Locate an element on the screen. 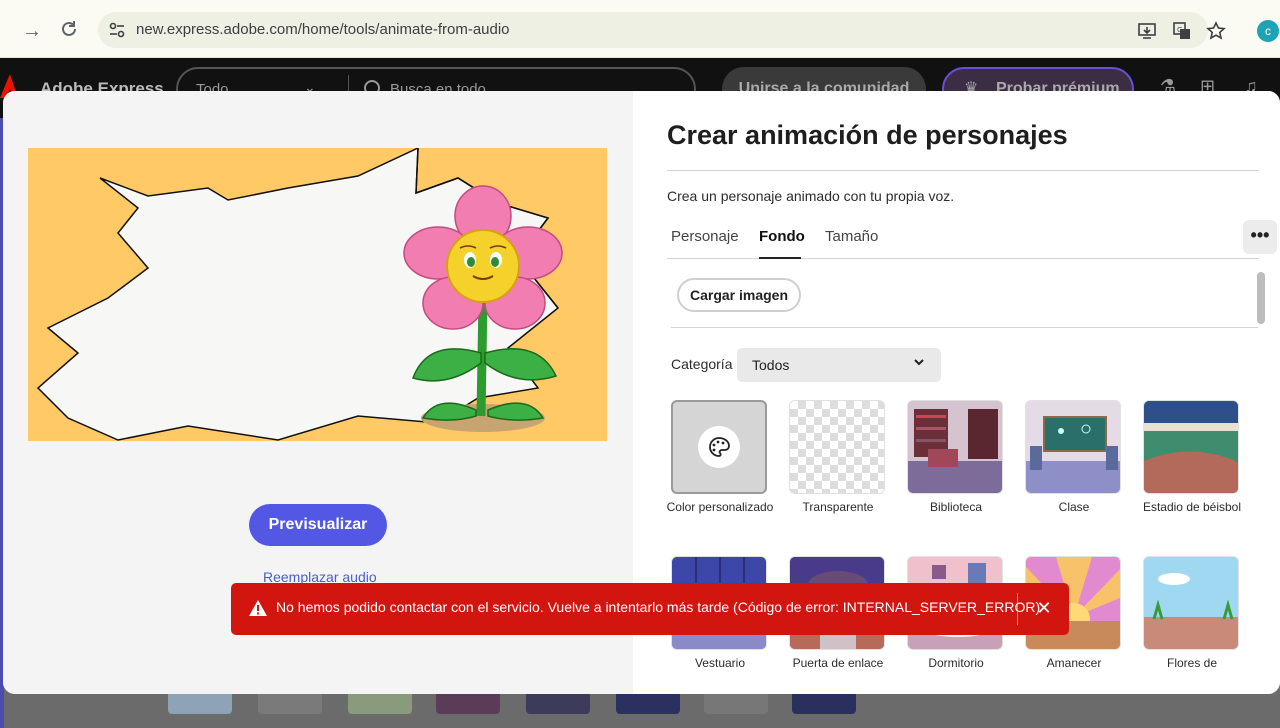 The height and width of the screenshot is (728, 1280). background-tile-baseball-stadium: Estadio de béisbol is located at coordinates (1192, 458).